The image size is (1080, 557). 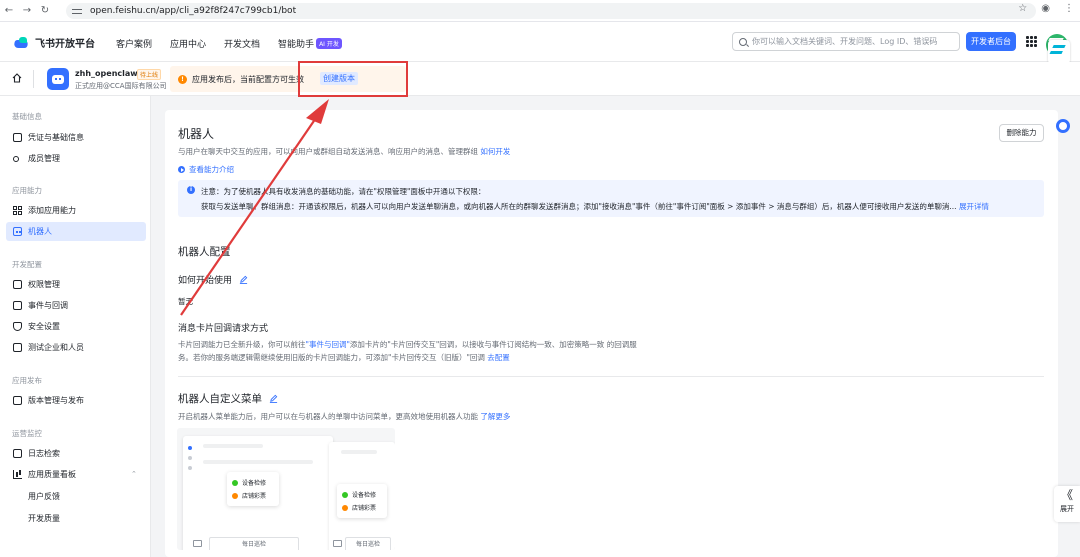 What do you see at coordinates (991, 41) in the screenshot?
I see `dev-console-button: 开发者后台` at bounding box center [991, 41].